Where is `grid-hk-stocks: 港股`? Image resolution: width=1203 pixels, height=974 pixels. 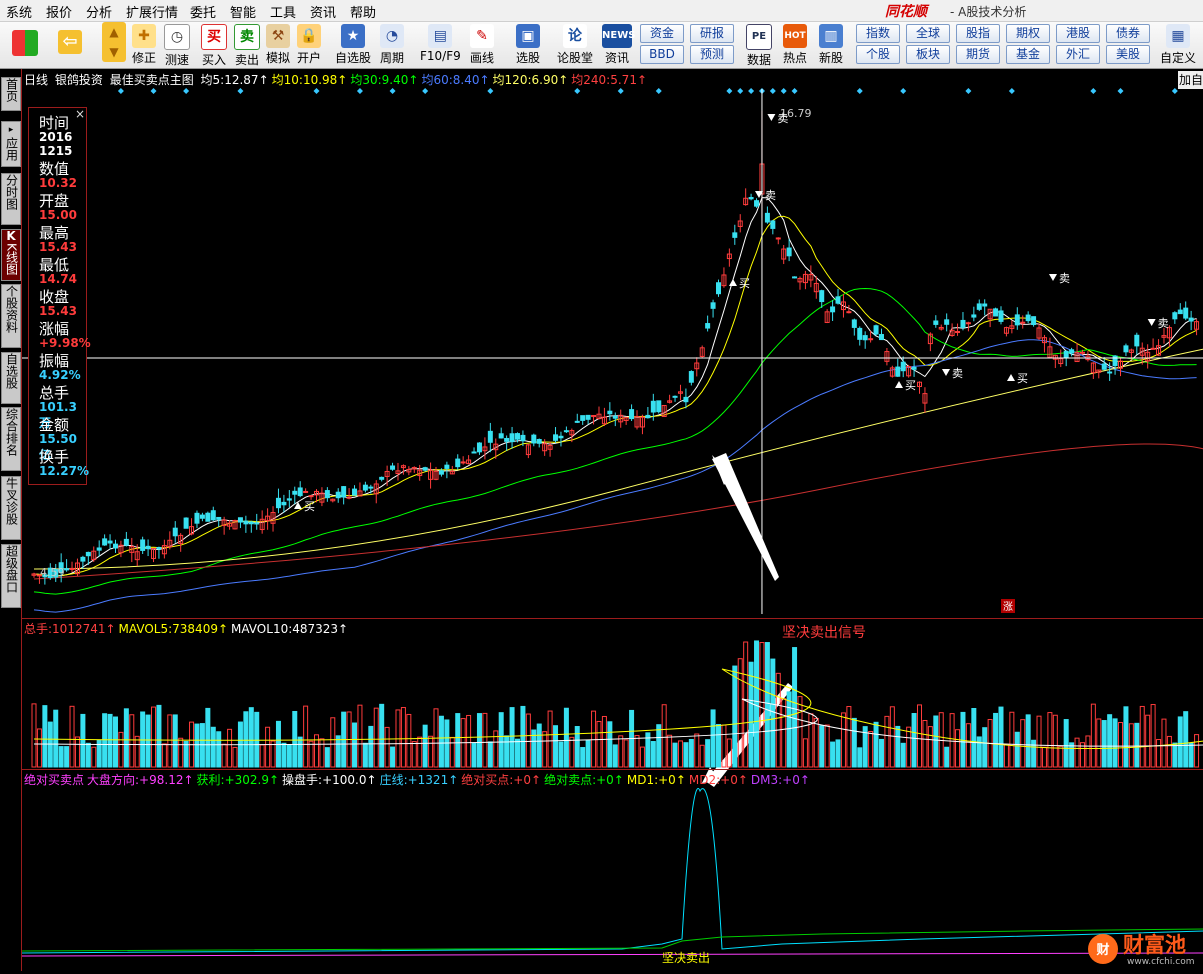
grid-hk-stocks: 港股 is located at coordinates (1078, 33).